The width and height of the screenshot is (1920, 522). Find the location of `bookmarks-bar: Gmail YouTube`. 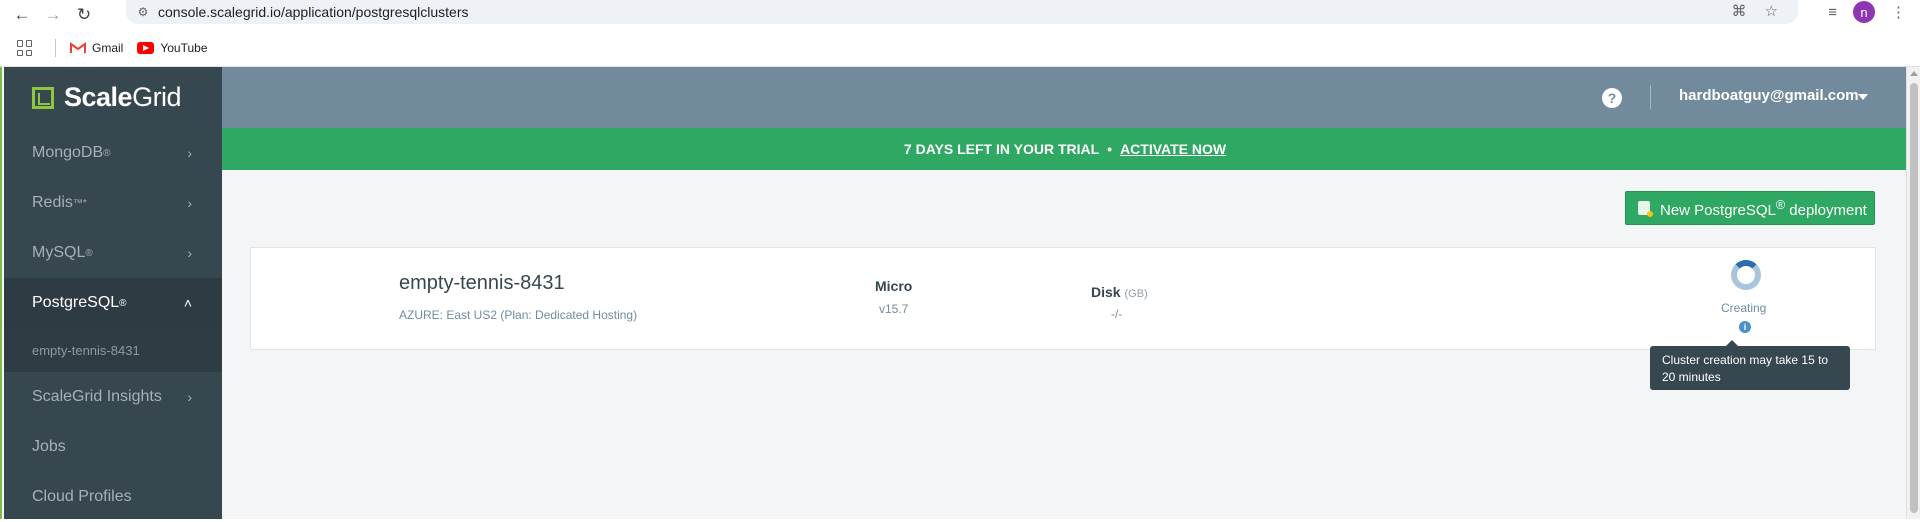

bookmarks-bar: Gmail YouTube is located at coordinates (960, 48).